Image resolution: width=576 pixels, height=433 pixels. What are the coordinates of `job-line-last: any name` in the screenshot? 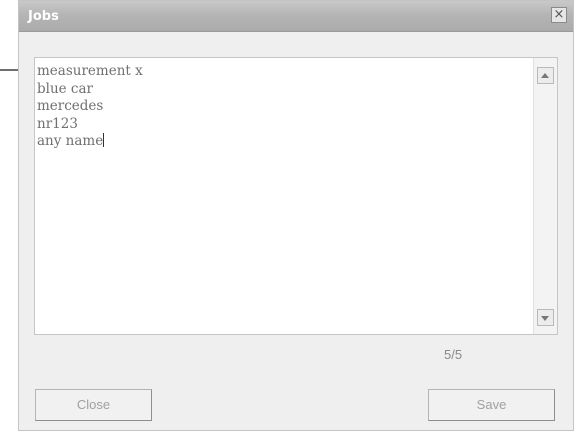 It's located at (90, 142).